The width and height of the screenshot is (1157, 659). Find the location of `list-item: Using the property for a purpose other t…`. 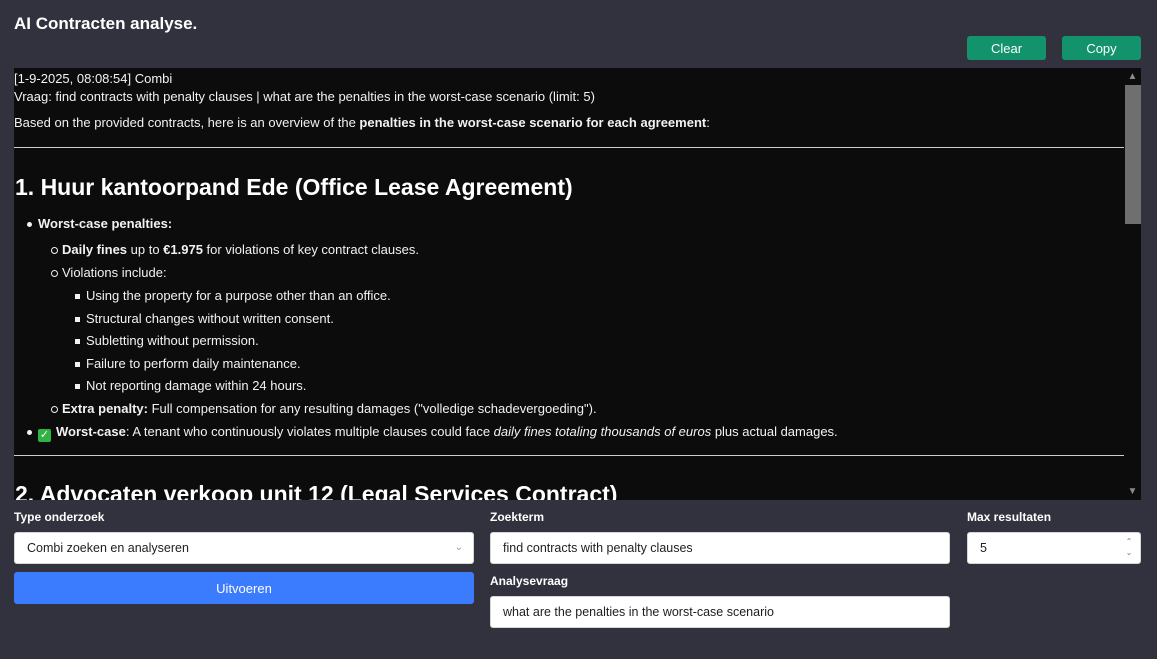

list-item: Using the property for a purpose other t… is located at coordinates (593, 296).